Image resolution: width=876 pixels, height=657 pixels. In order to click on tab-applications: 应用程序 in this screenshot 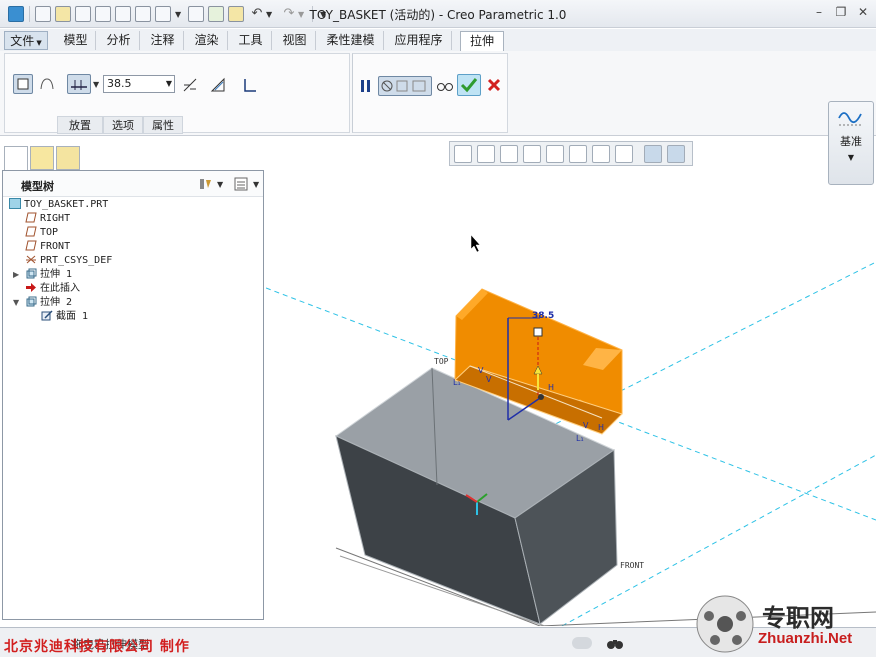, I will do `click(419, 40)`.